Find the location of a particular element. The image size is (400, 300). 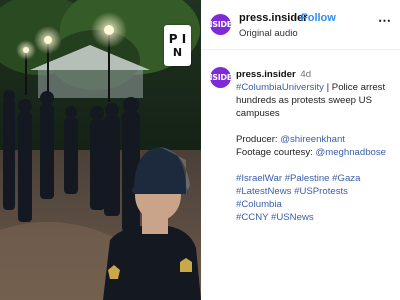

hashtags-line-3: #CCNY #USNews is located at coordinates (316, 217).